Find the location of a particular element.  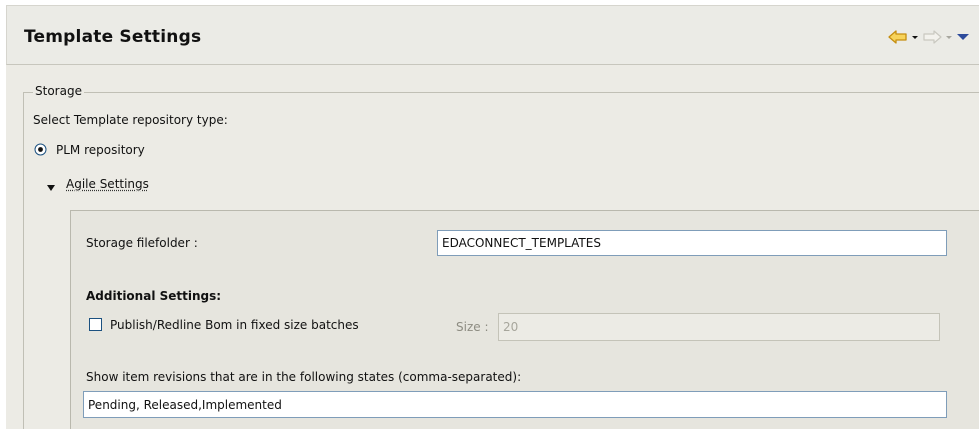

page-header: Template Settings is located at coordinates (492, 35).